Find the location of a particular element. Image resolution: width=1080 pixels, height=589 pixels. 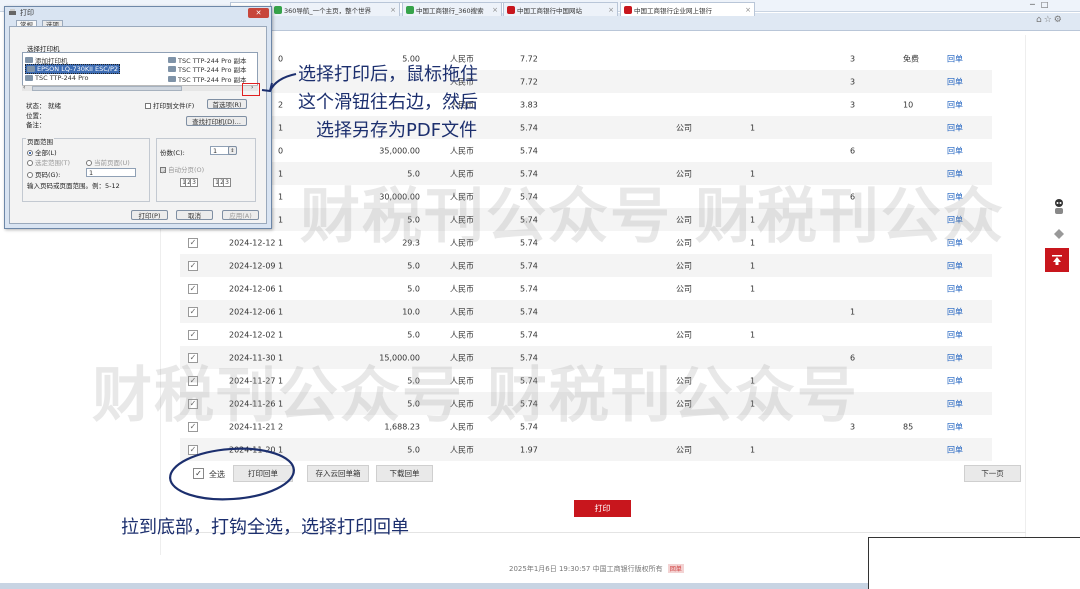

range-all-option: 全部(L) is located at coordinates (42, 152).